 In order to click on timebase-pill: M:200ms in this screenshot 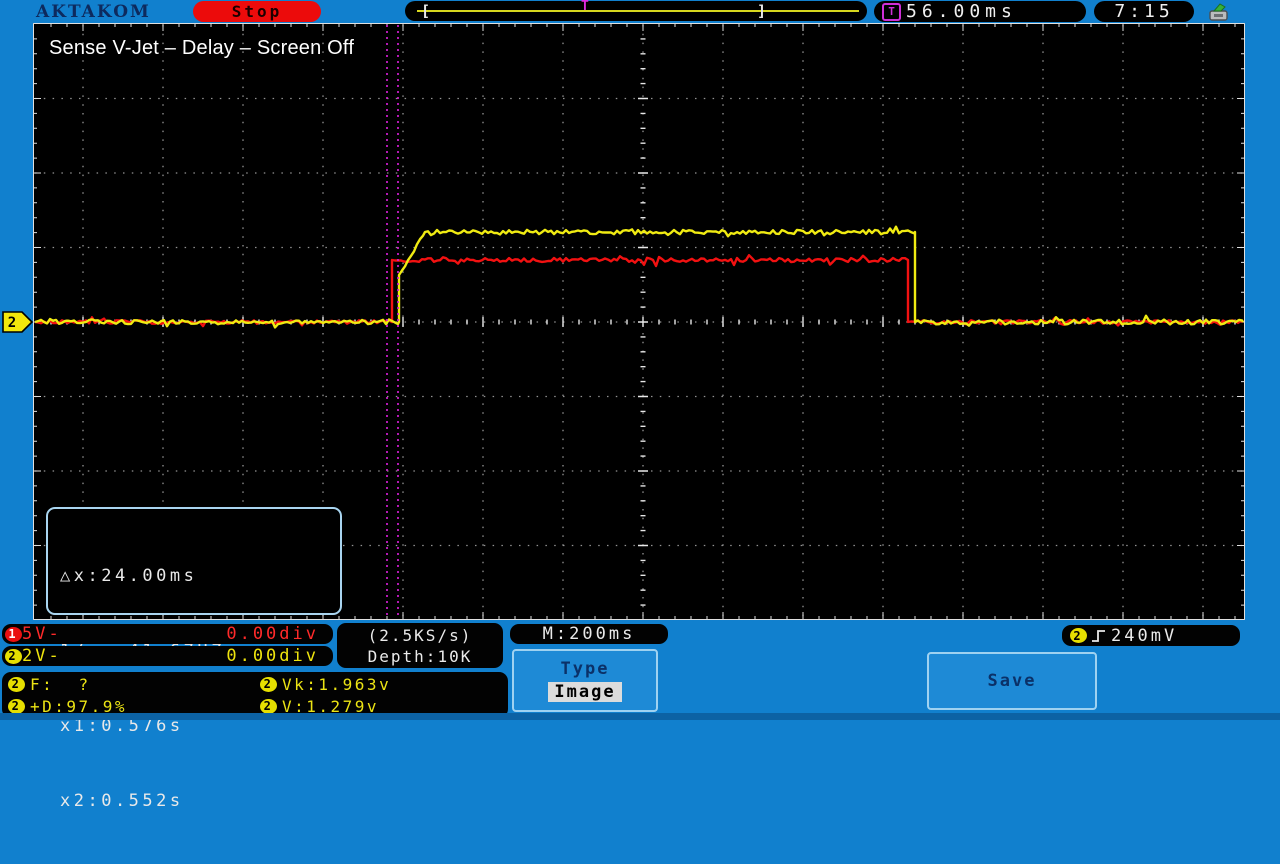, I will do `click(589, 634)`.